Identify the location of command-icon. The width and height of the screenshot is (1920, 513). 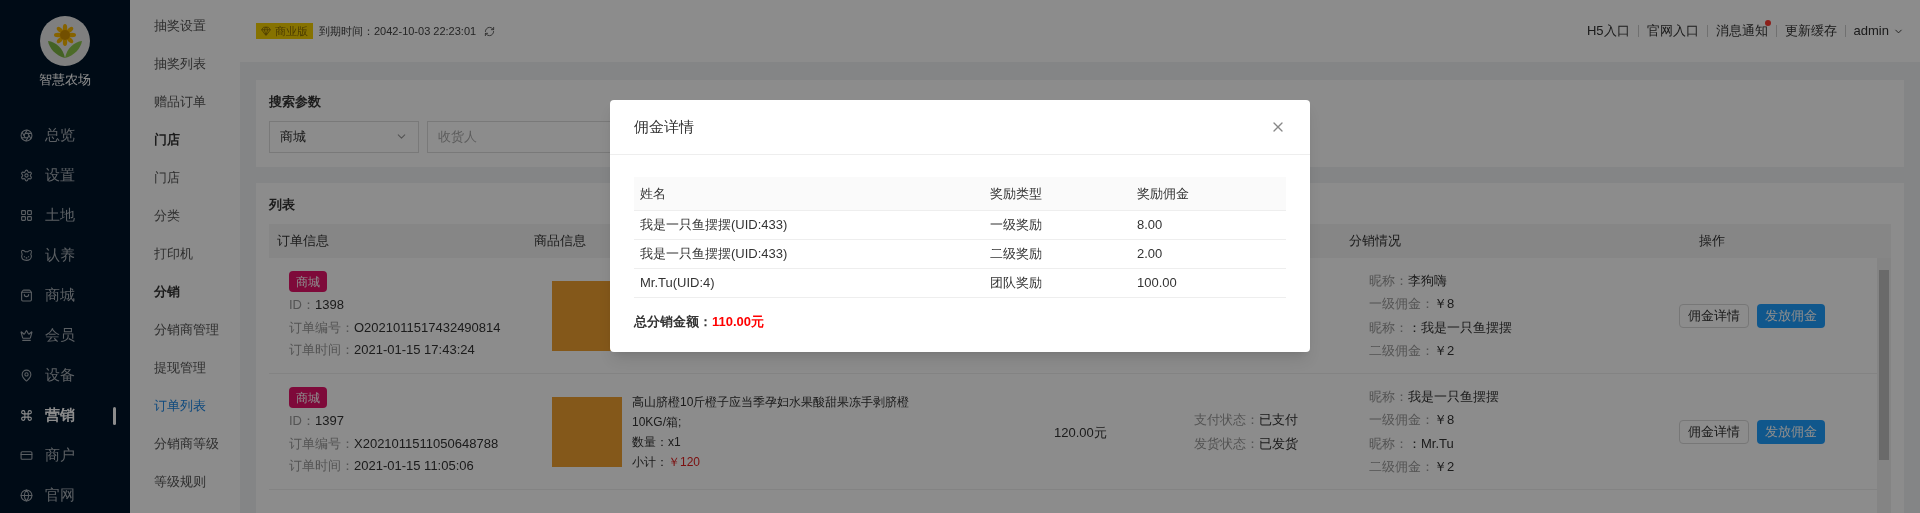
(26, 415).